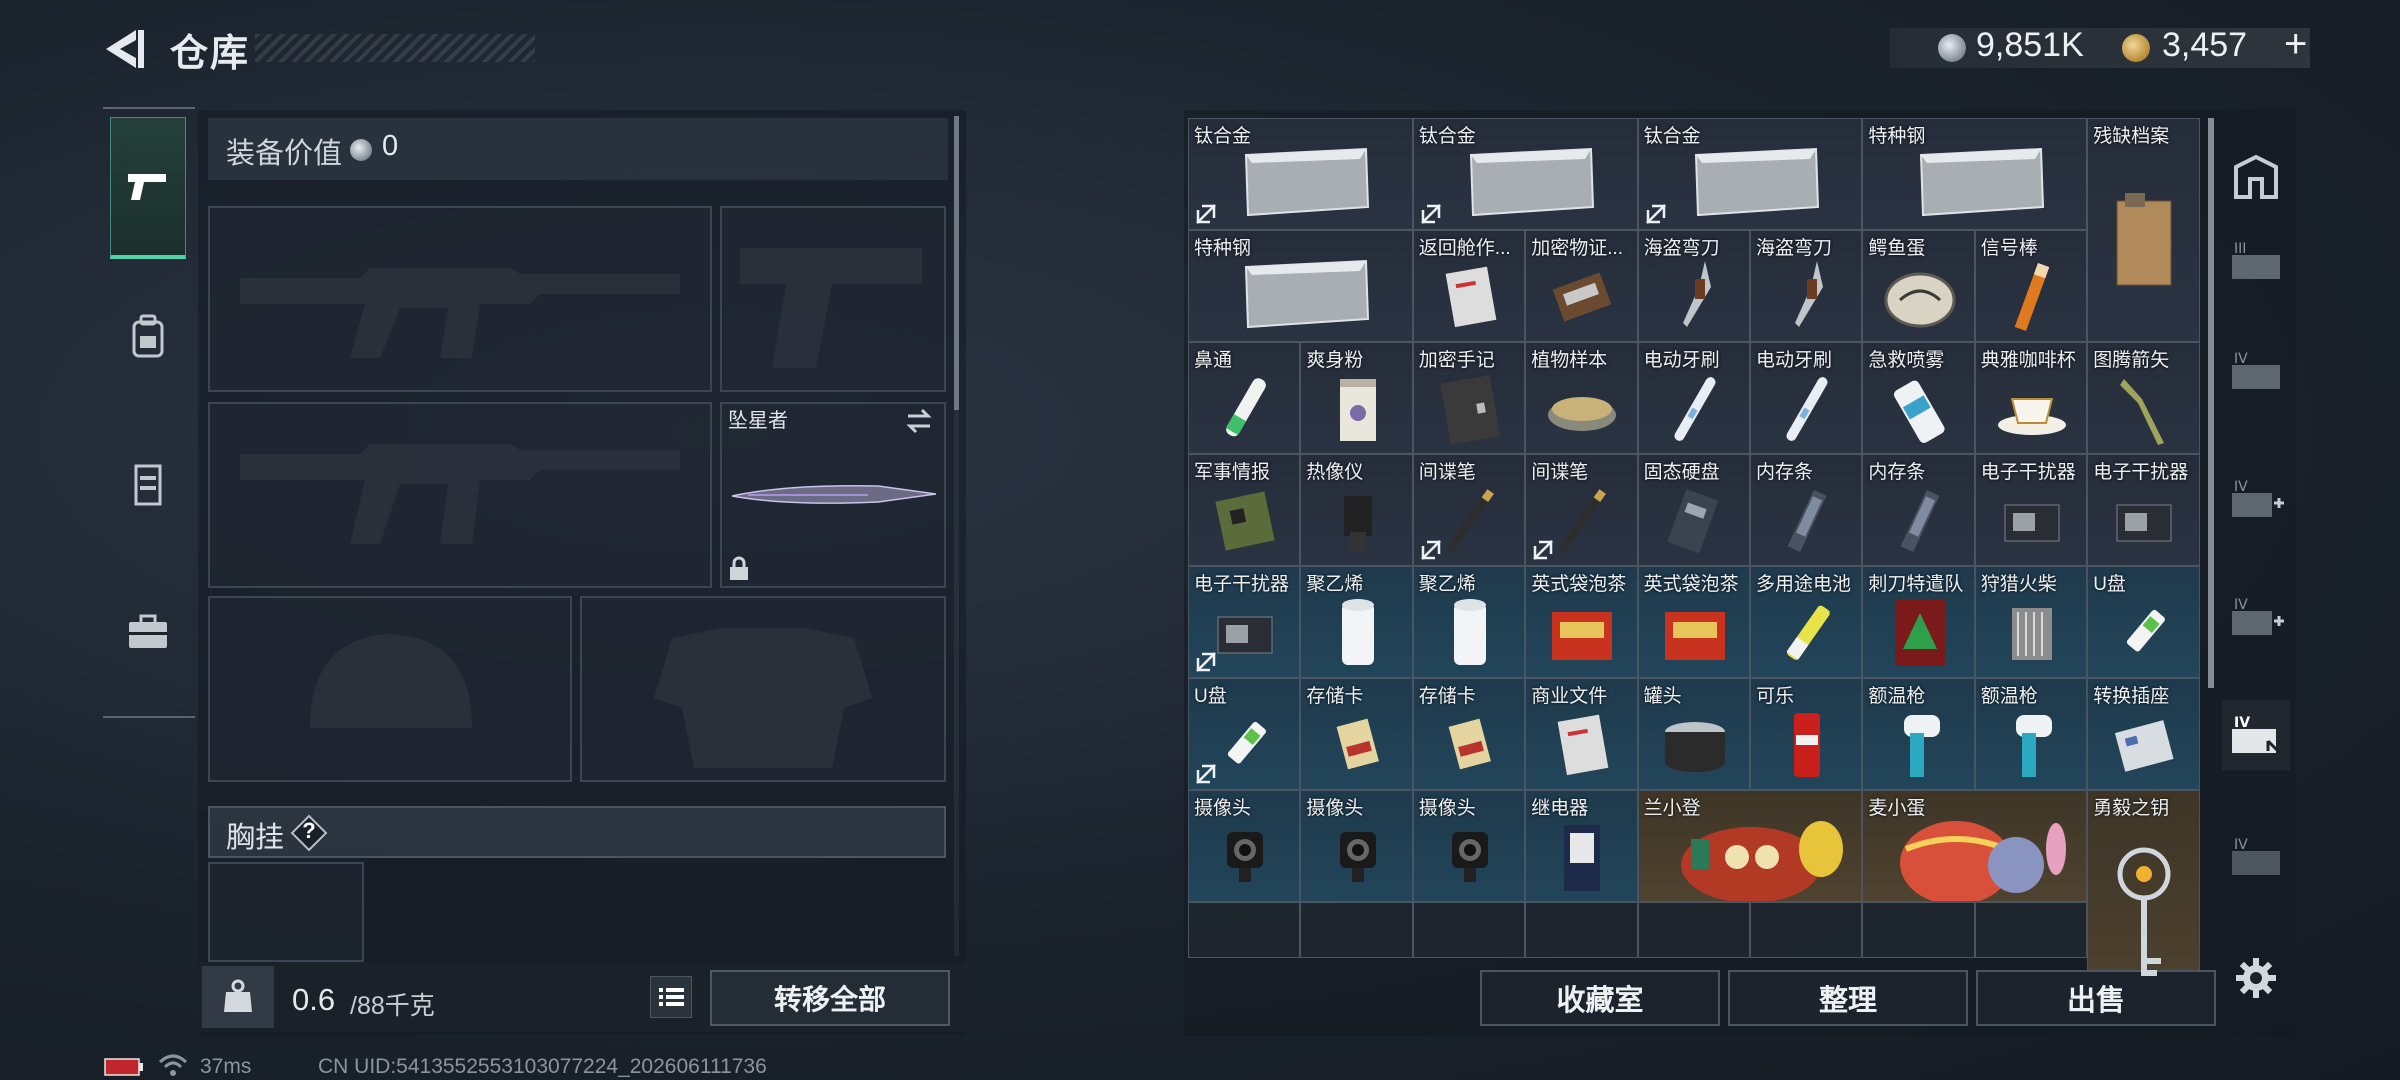 The width and height of the screenshot is (2400, 1080). I want to click on swap-icon, so click(919, 421).